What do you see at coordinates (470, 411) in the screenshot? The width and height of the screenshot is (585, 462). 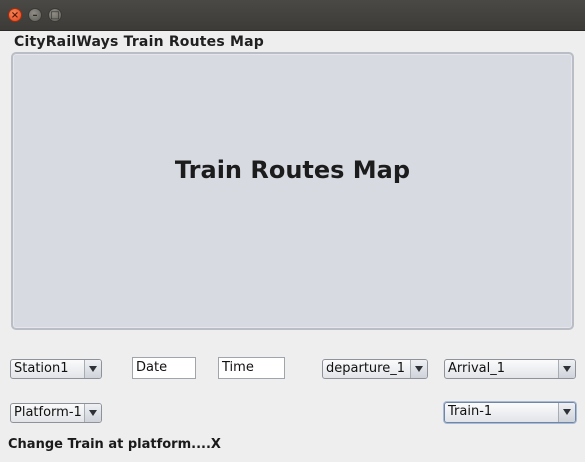 I see `train-combo-value: Train-1` at bounding box center [470, 411].